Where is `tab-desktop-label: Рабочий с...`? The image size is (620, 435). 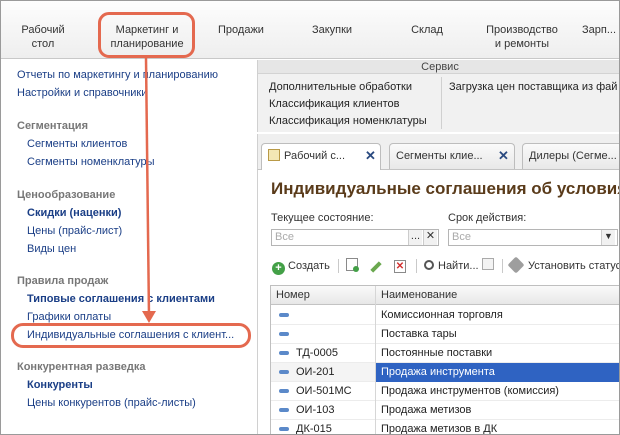 tab-desktop-label: Рабочий с... is located at coordinates (315, 156).